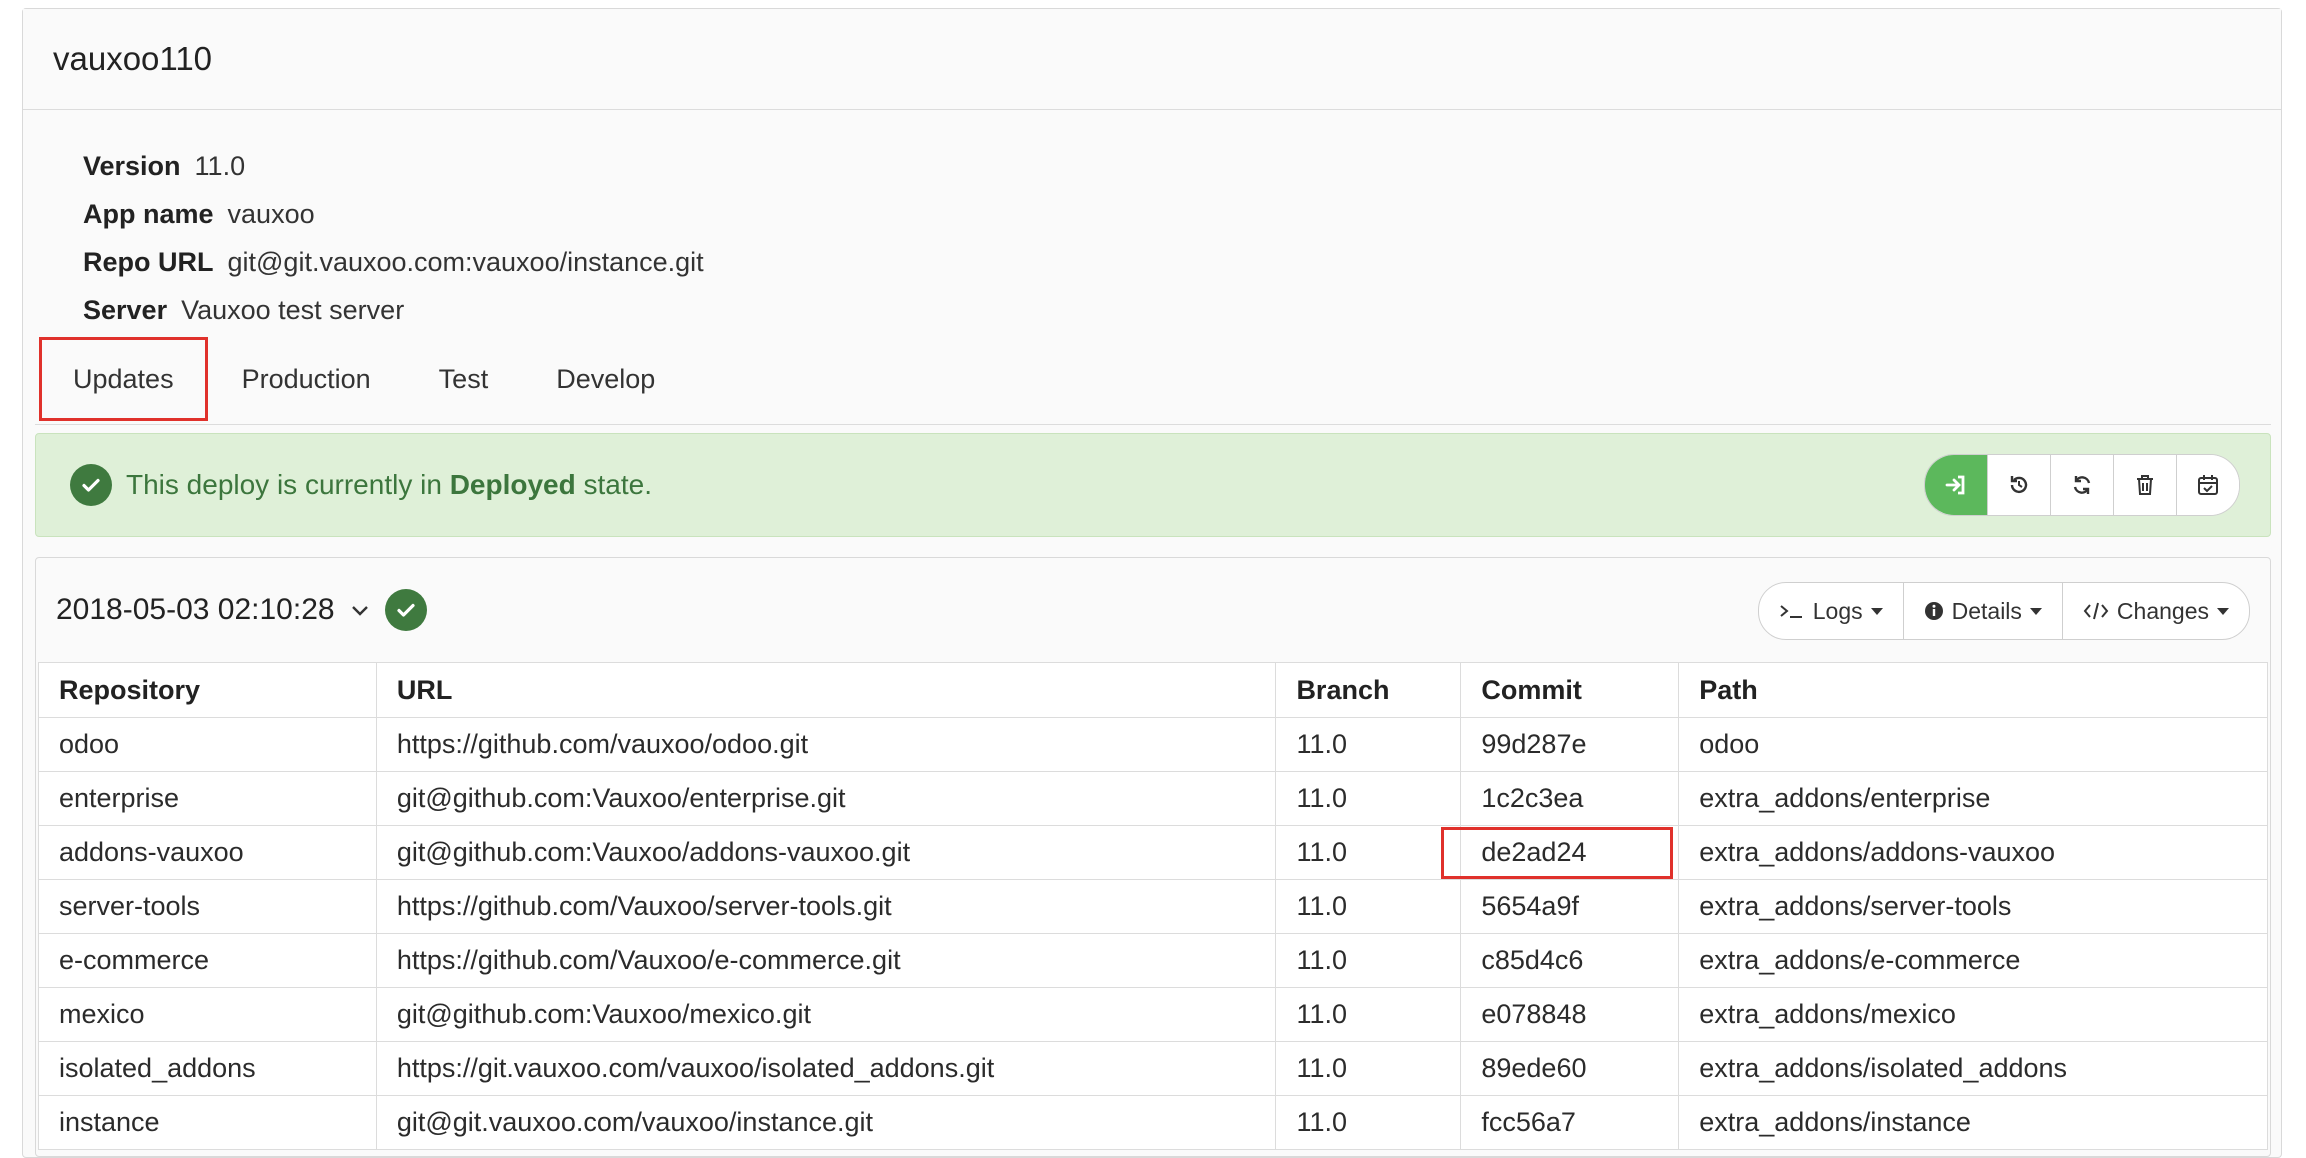 This screenshot has height=1158, width=2306. I want to click on cell-repository: server-tools, so click(207, 906).